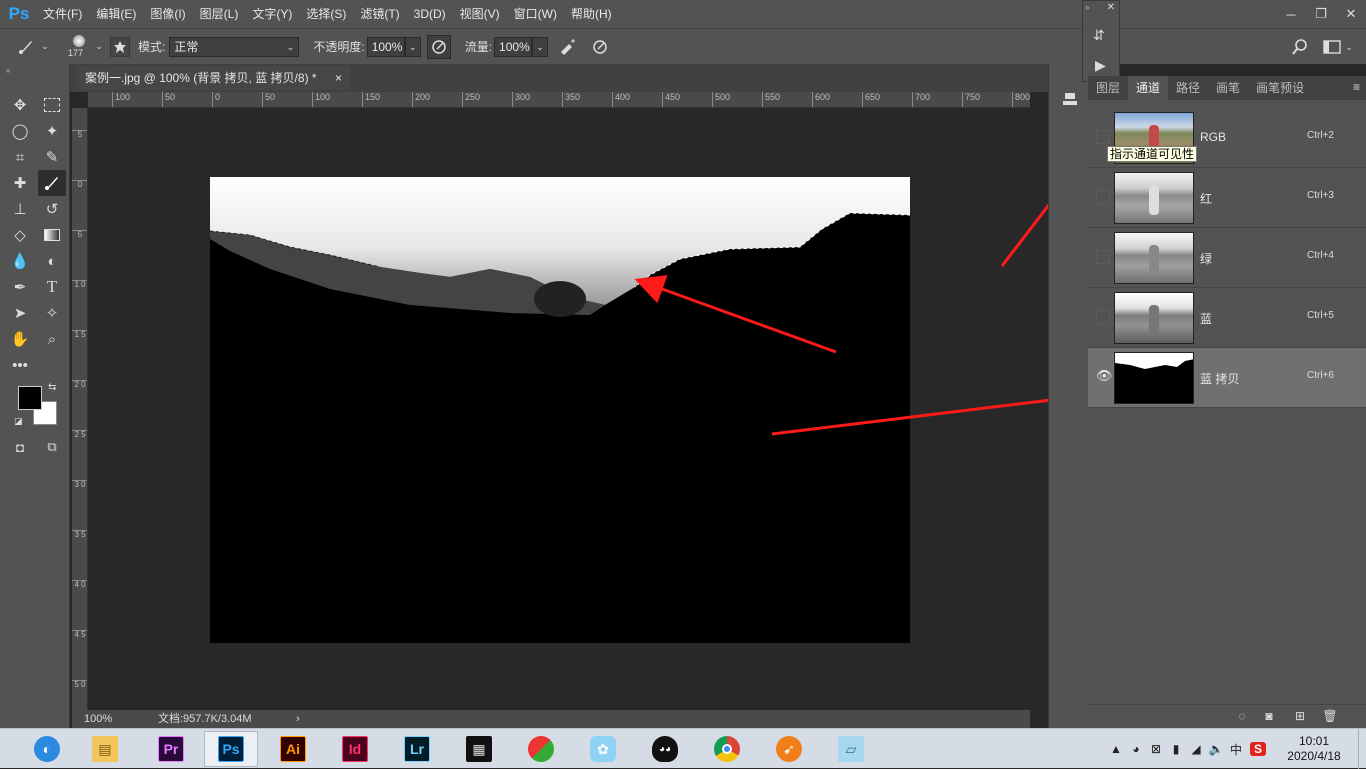  I want to click on hand-tool-icon: ✋, so click(20, 339).